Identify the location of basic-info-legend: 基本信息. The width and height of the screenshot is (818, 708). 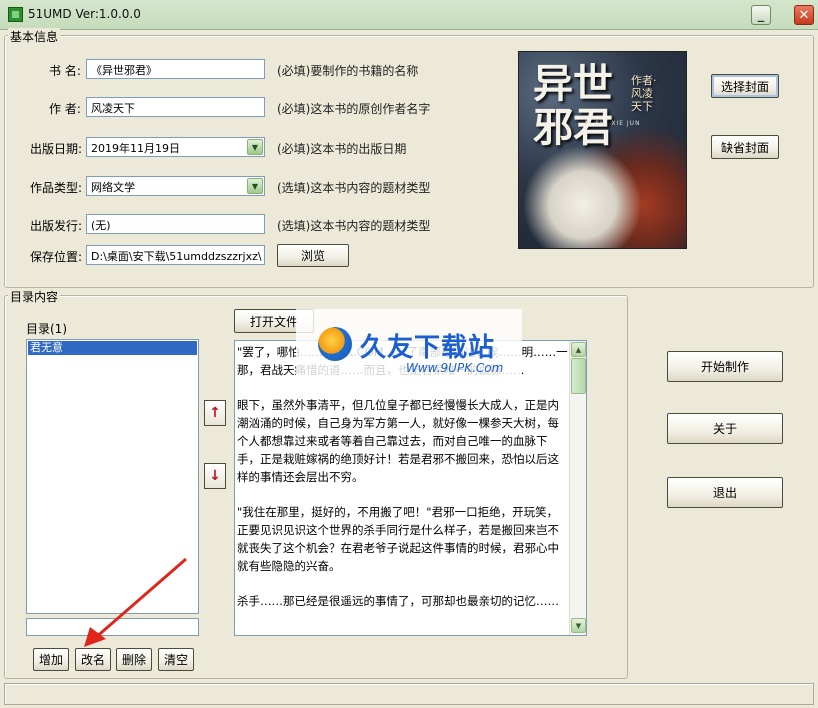
(34, 36).